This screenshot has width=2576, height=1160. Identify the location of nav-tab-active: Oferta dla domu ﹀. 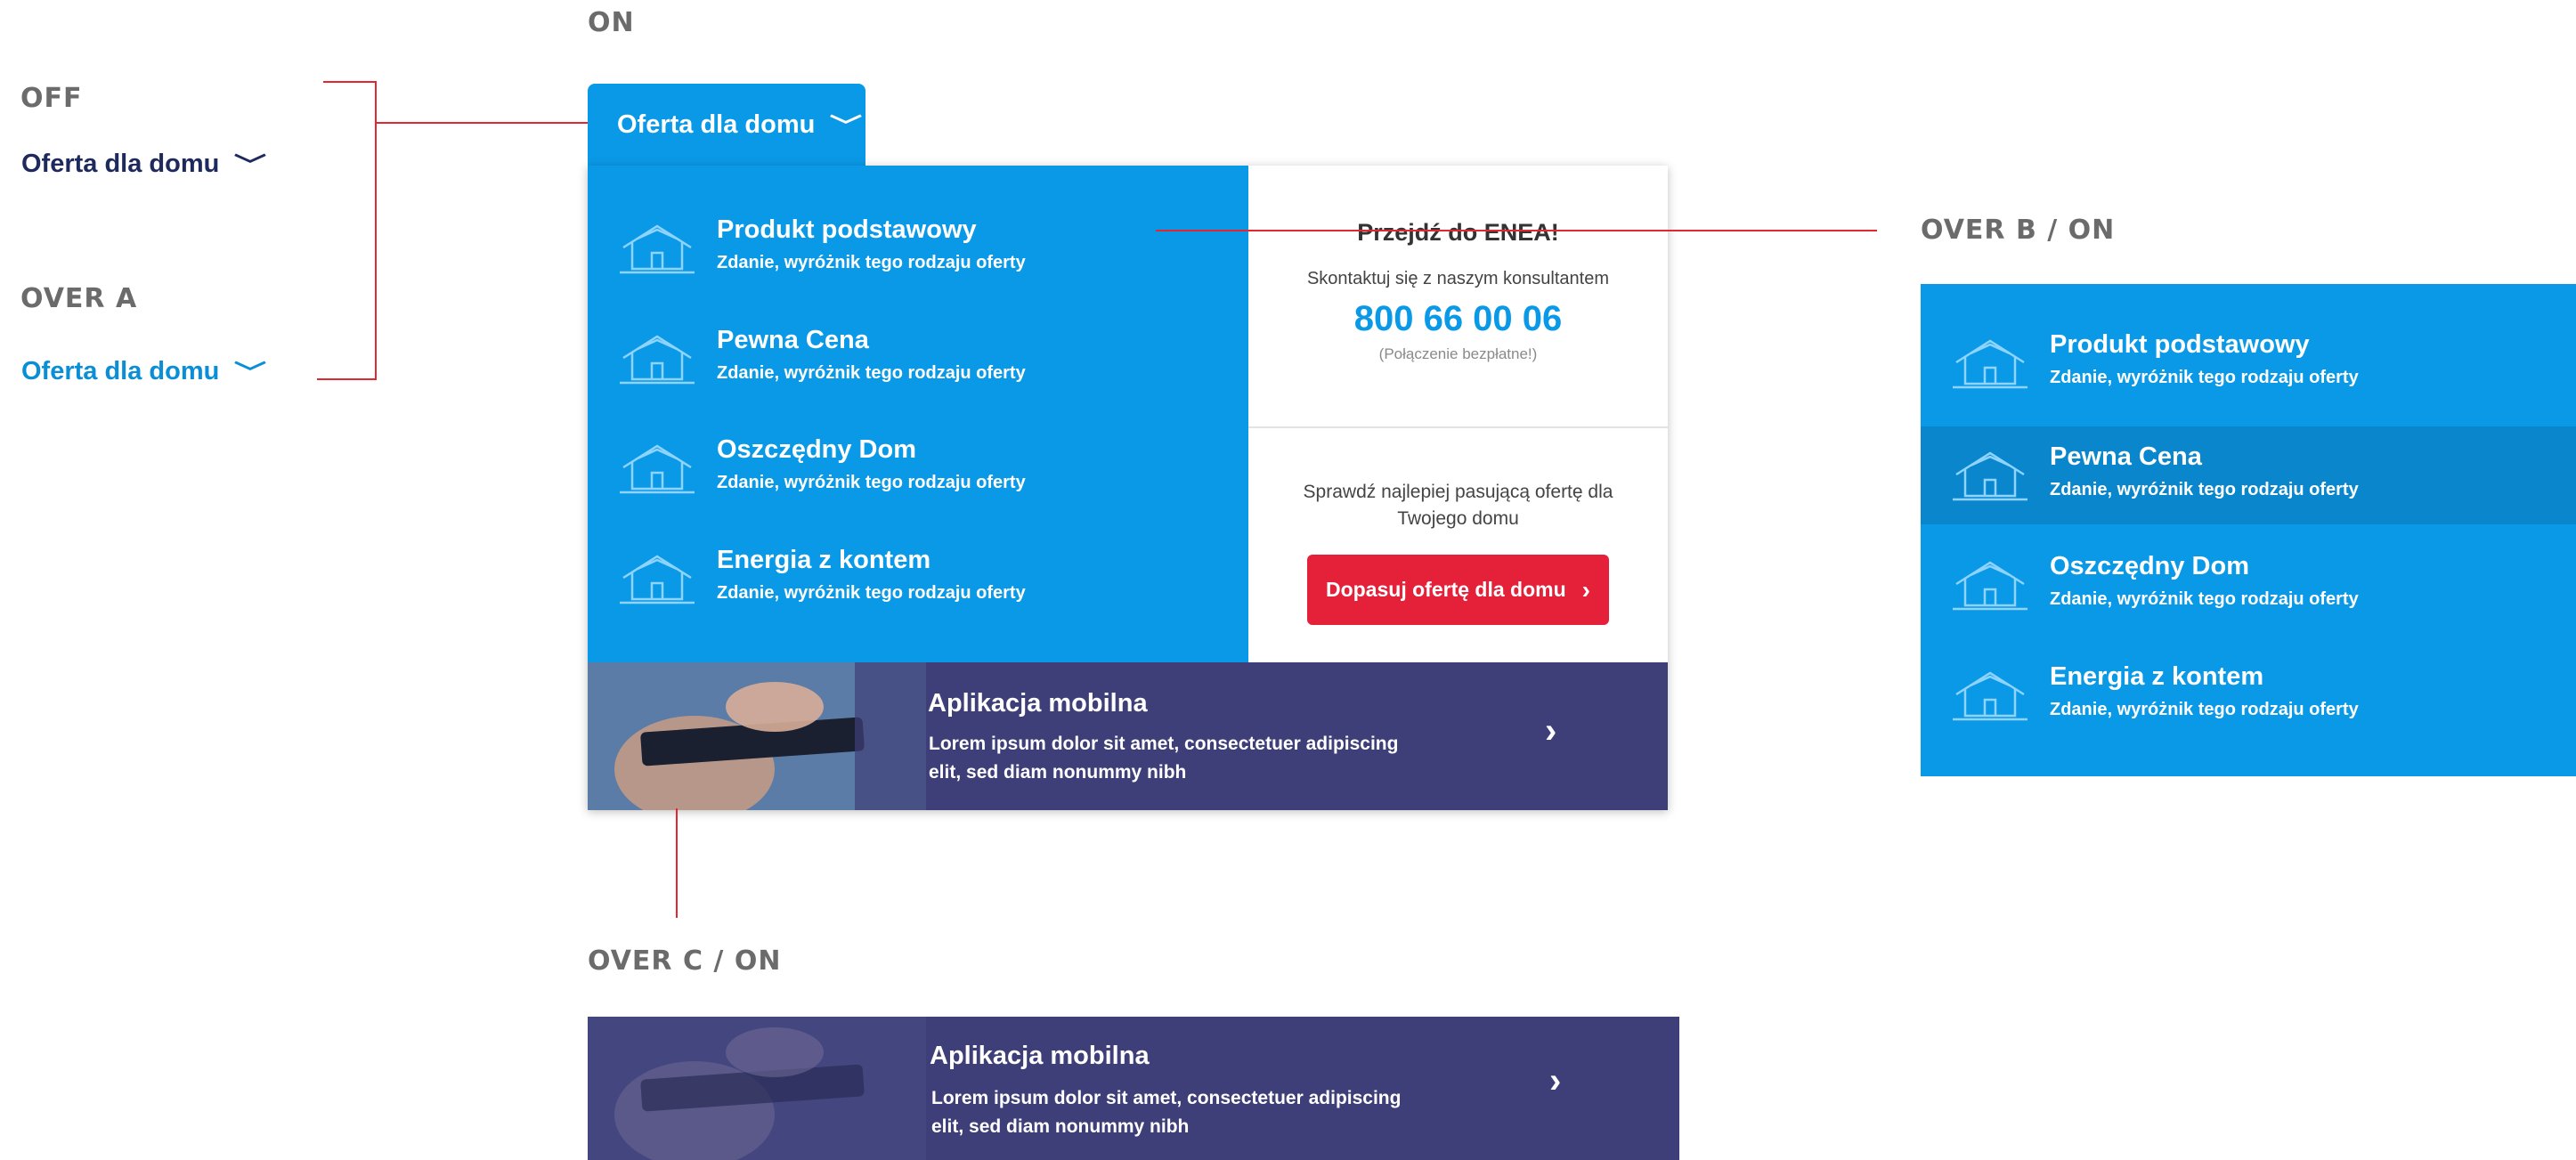
(726, 125).